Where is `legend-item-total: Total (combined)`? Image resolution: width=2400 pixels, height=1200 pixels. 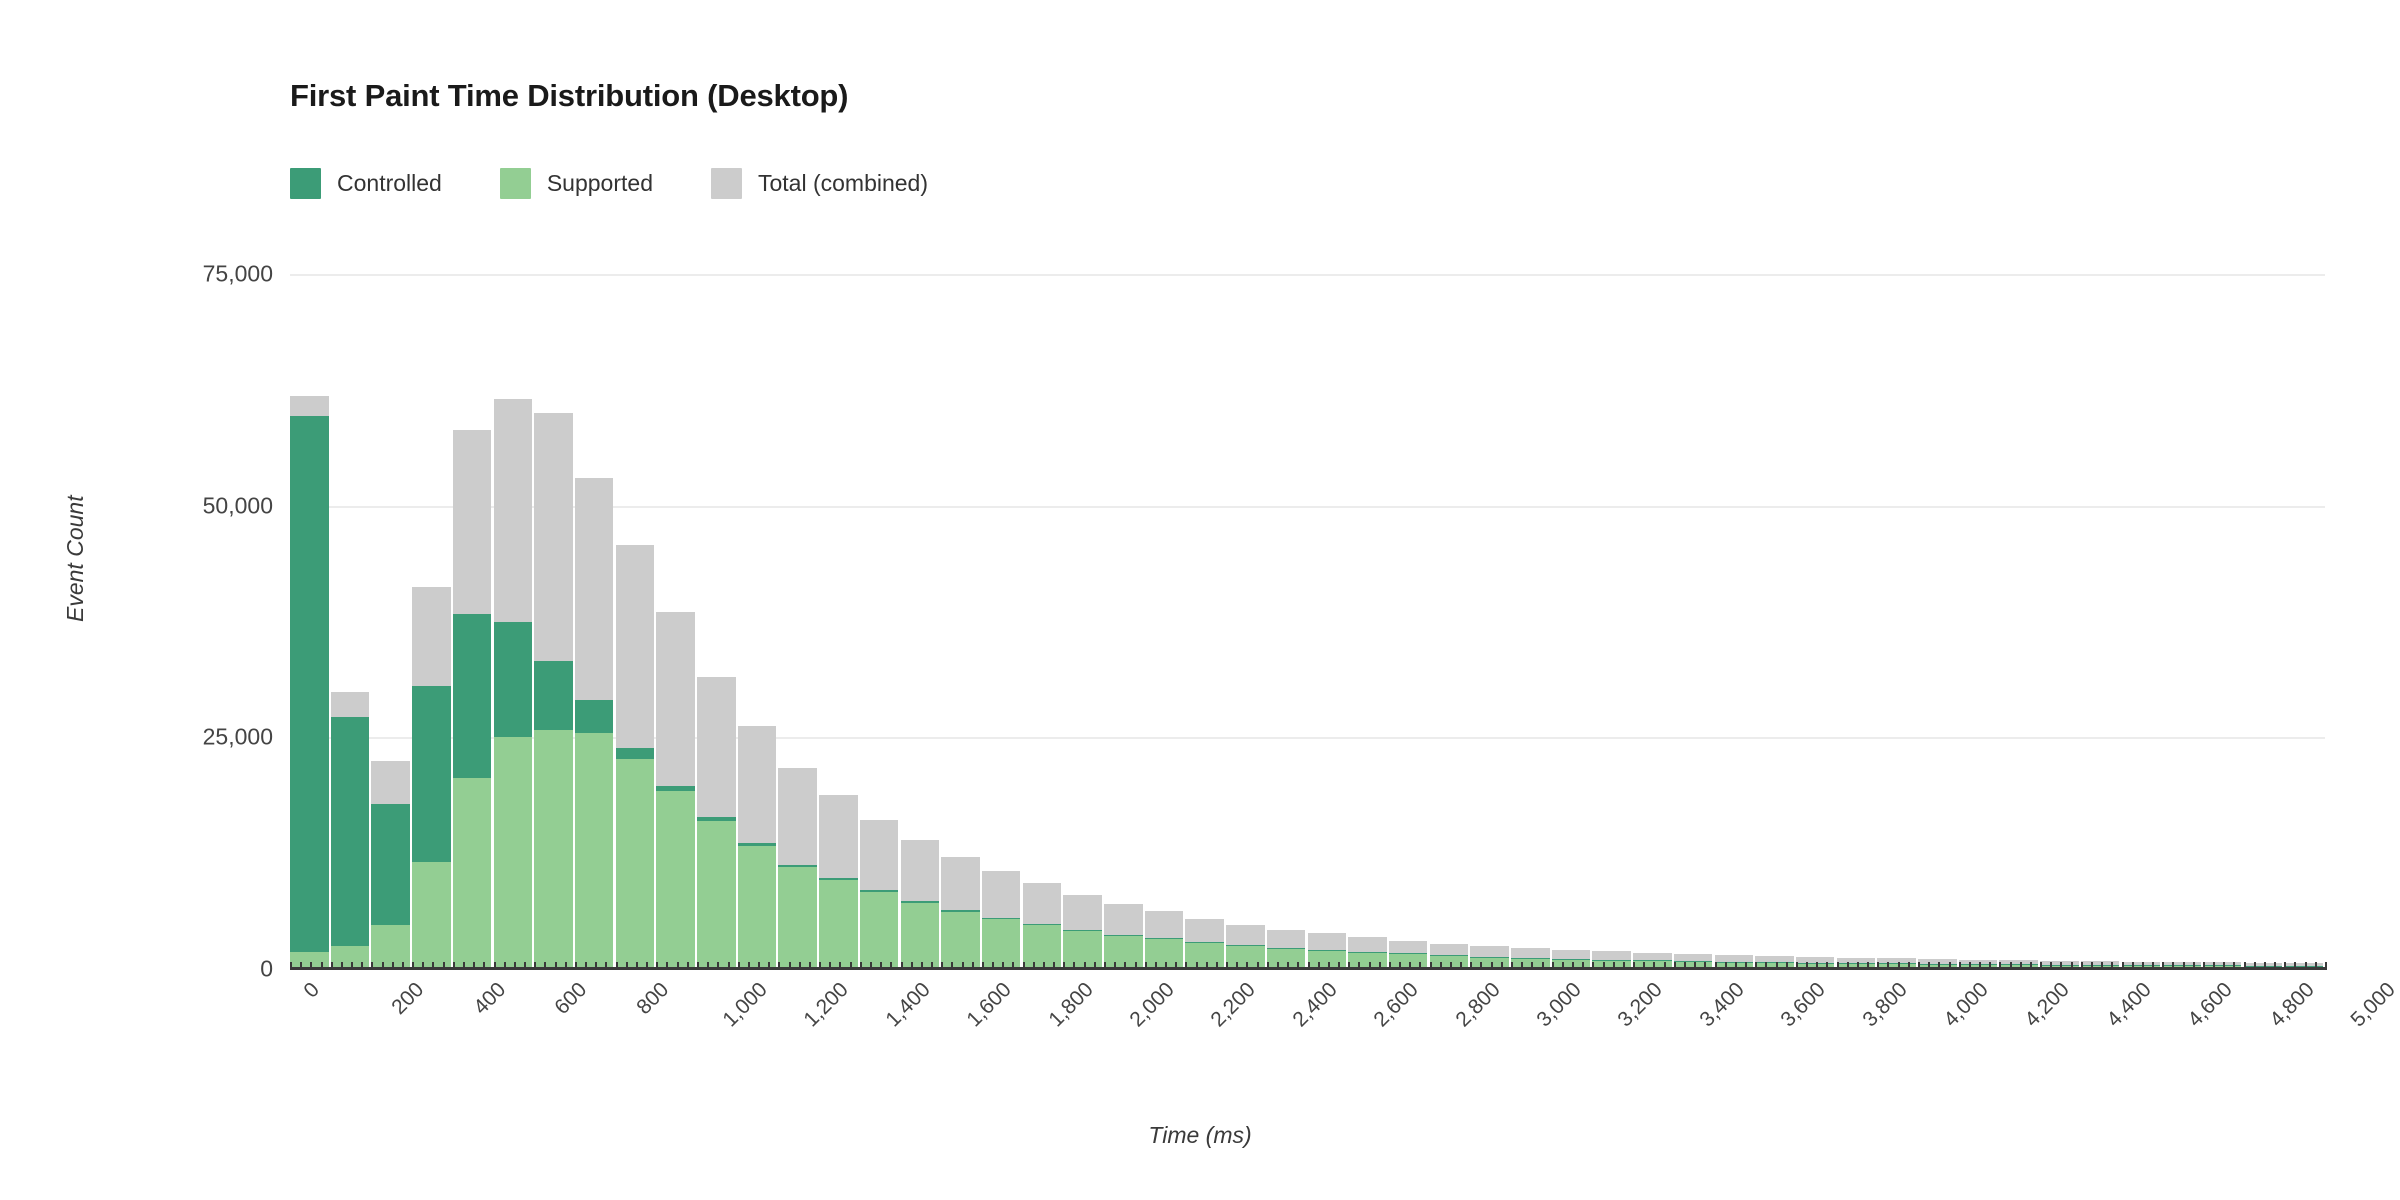 legend-item-total: Total (combined) is located at coordinates (819, 183).